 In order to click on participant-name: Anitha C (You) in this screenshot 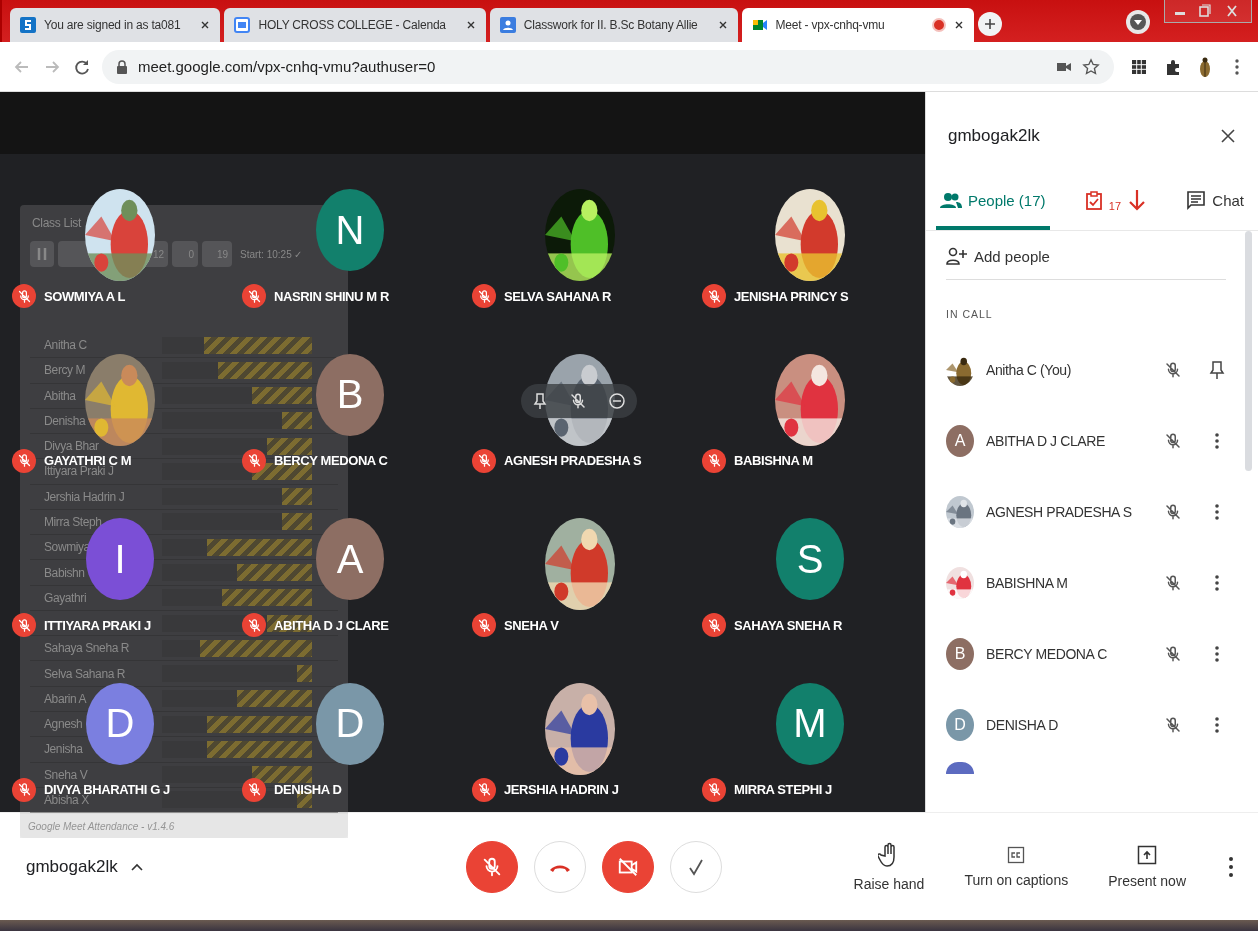, I will do `click(1029, 369)`.